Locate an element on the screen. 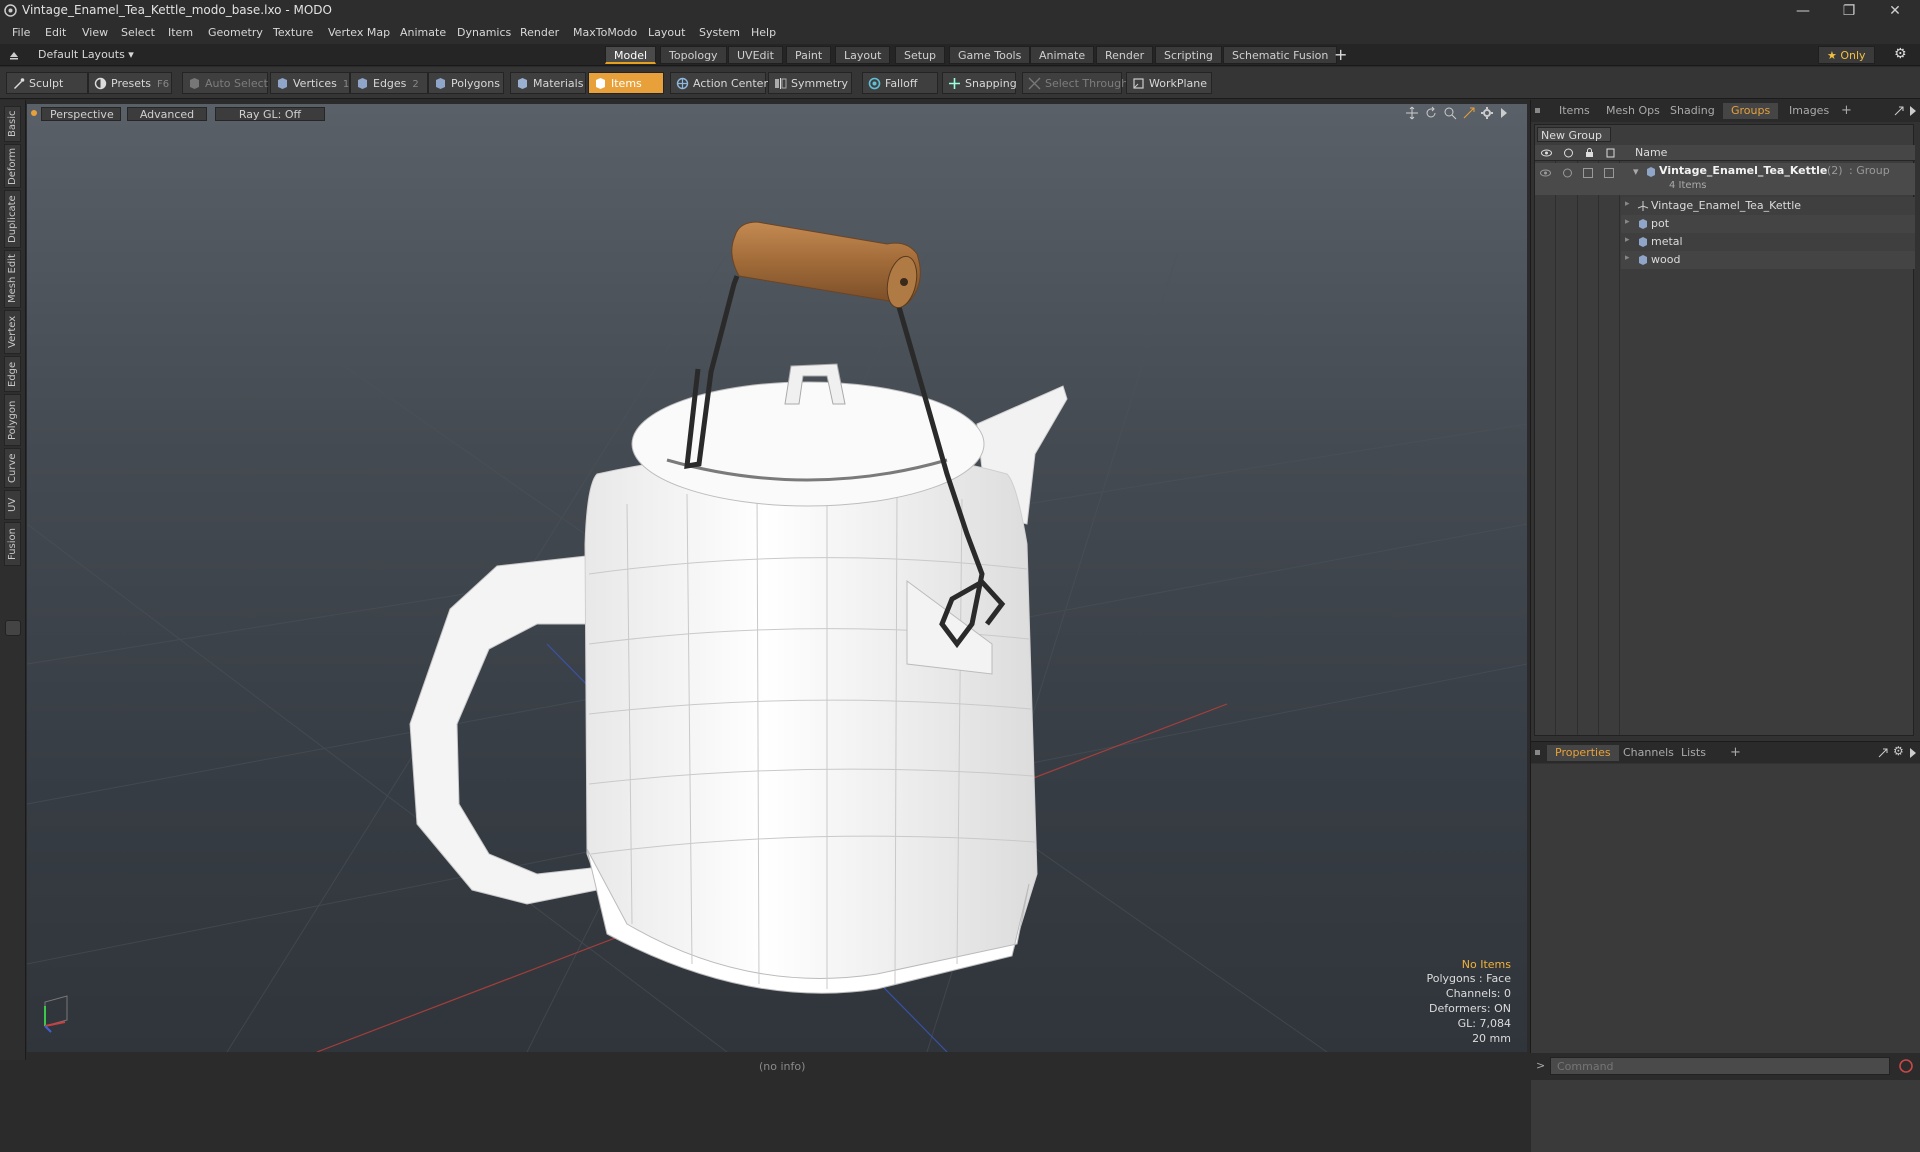  tab-model: Model is located at coordinates (631, 55).